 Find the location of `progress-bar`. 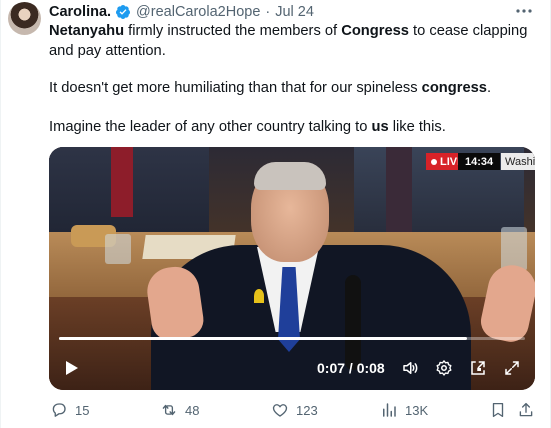

progress-bar is located at coordinates (292, 338).